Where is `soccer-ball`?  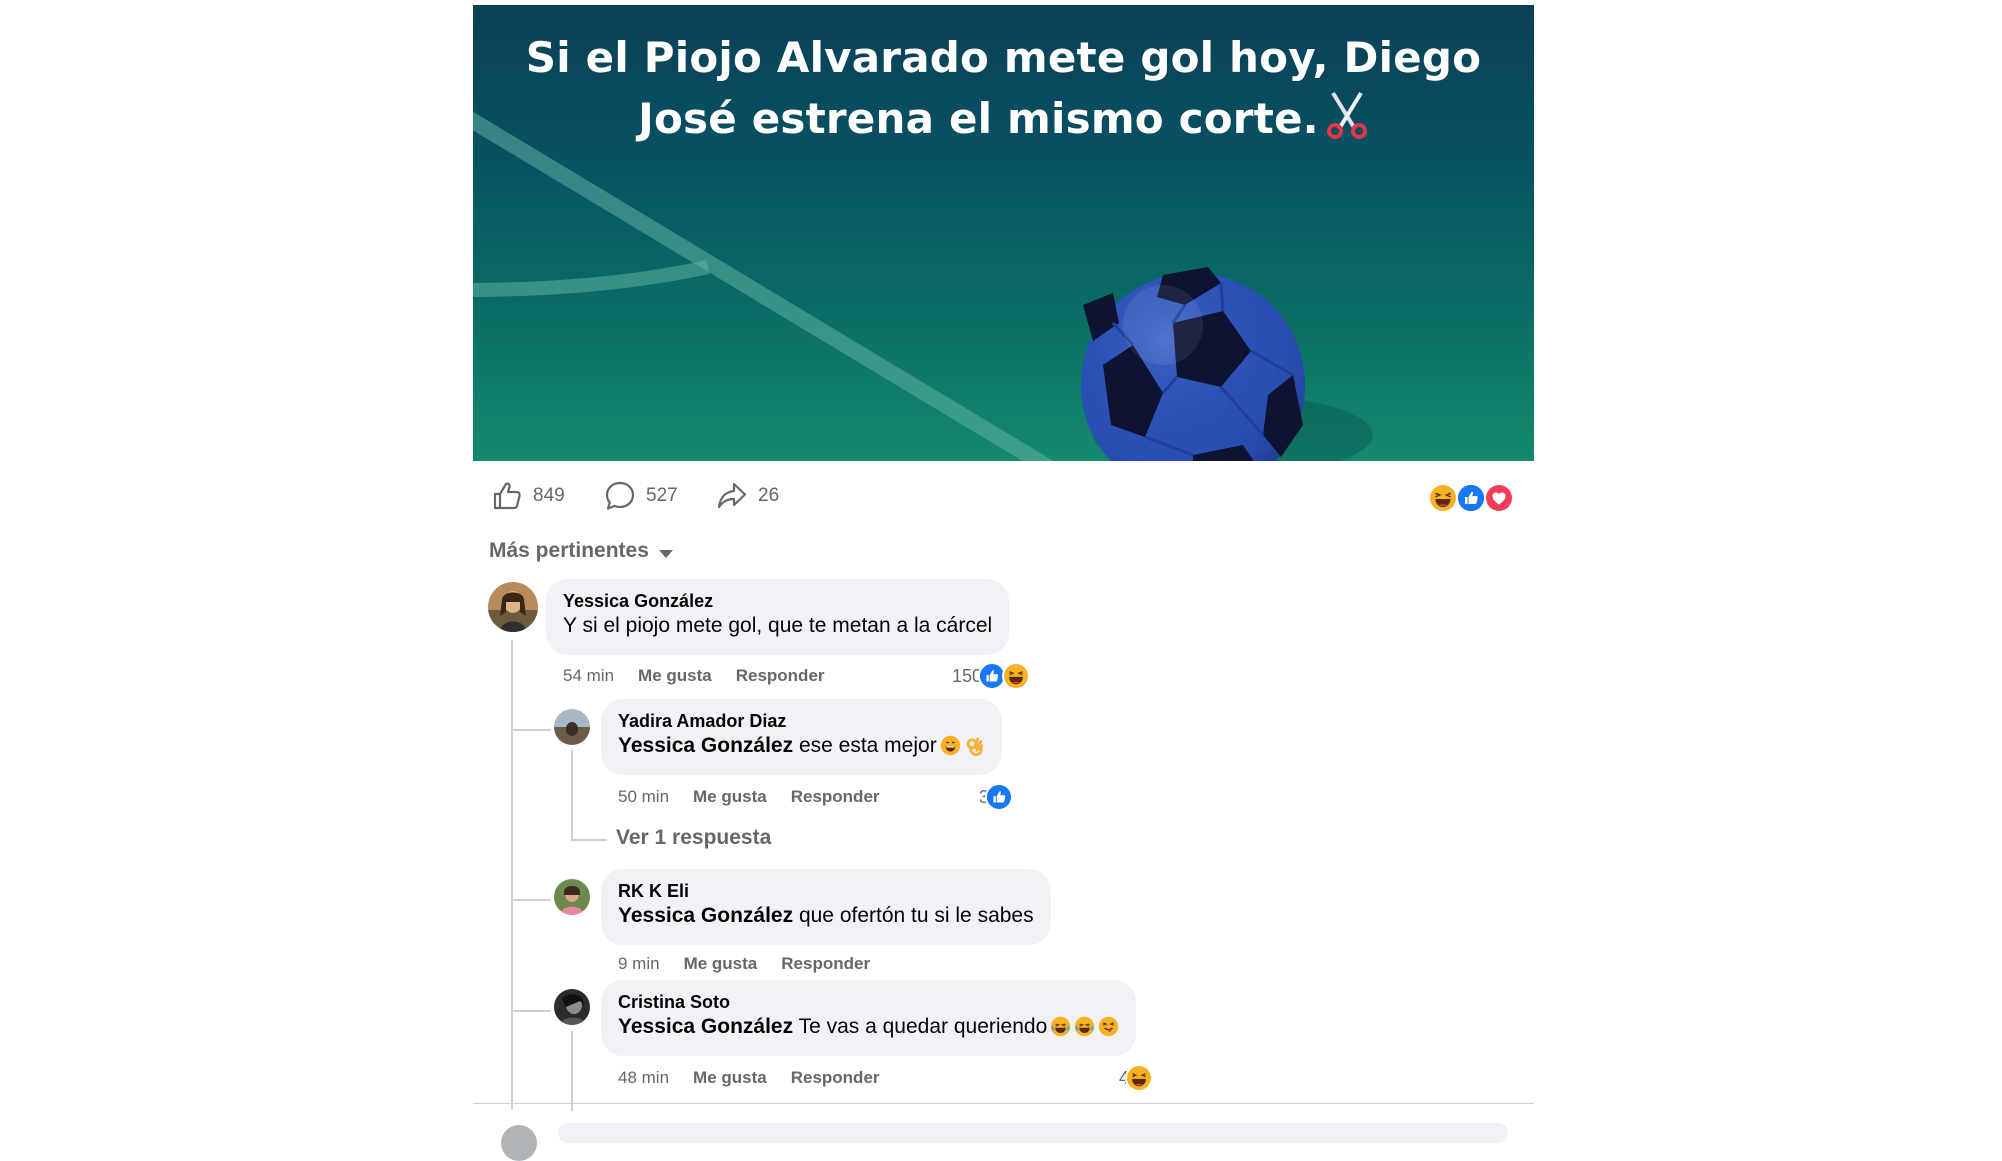 soccer-ball is located at coordinates (1193, 364).